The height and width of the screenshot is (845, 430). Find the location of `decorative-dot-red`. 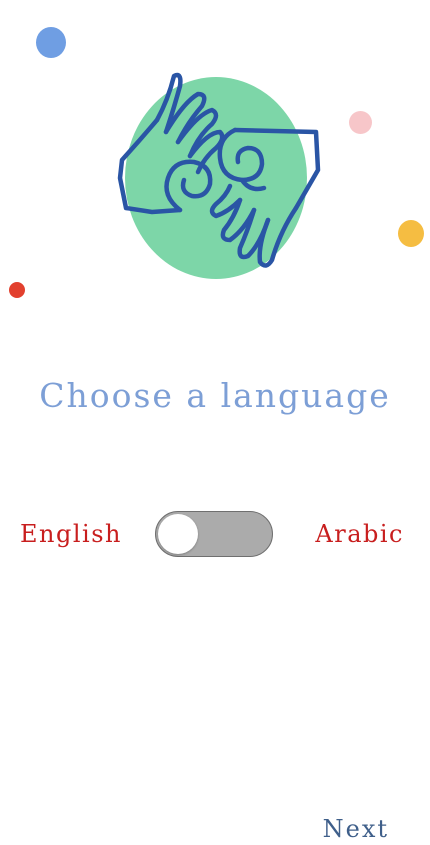

decorative-dot-red is located at coordinates (17, 290).